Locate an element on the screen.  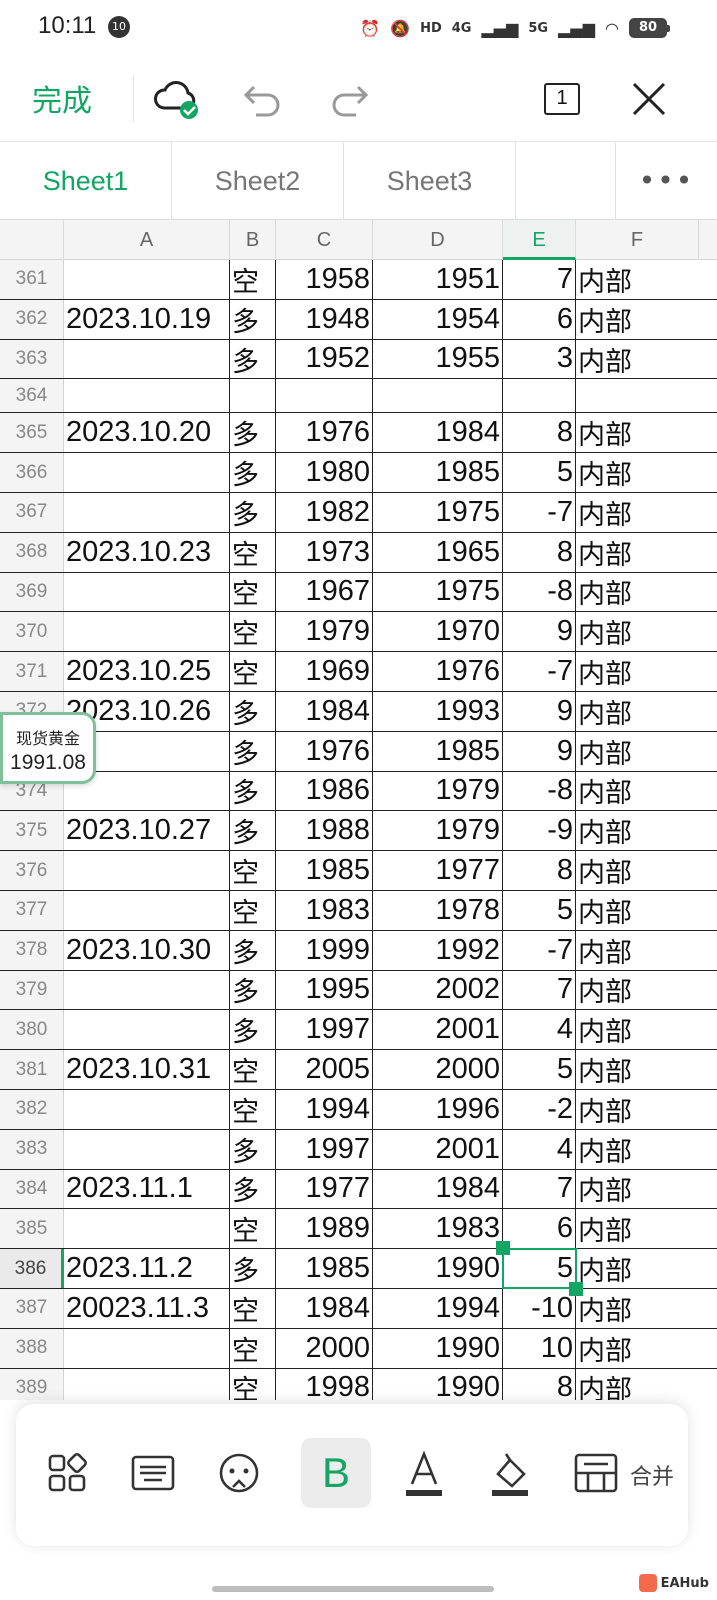
tab-sheet2: Sheet2 is located at coordinates (258, 181).